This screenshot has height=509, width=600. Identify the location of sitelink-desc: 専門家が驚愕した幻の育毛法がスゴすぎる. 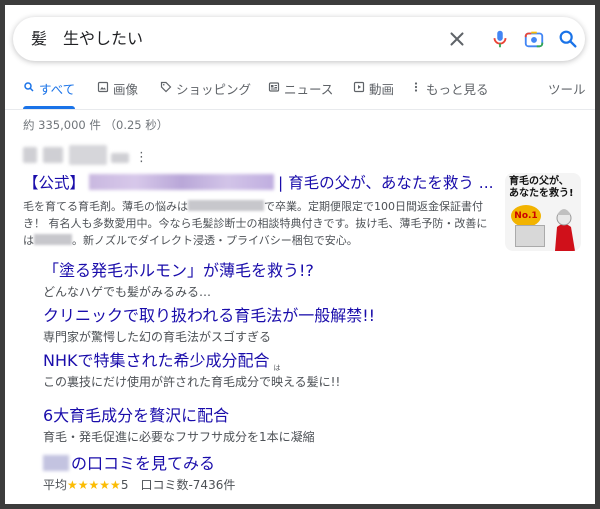
(157, 337).